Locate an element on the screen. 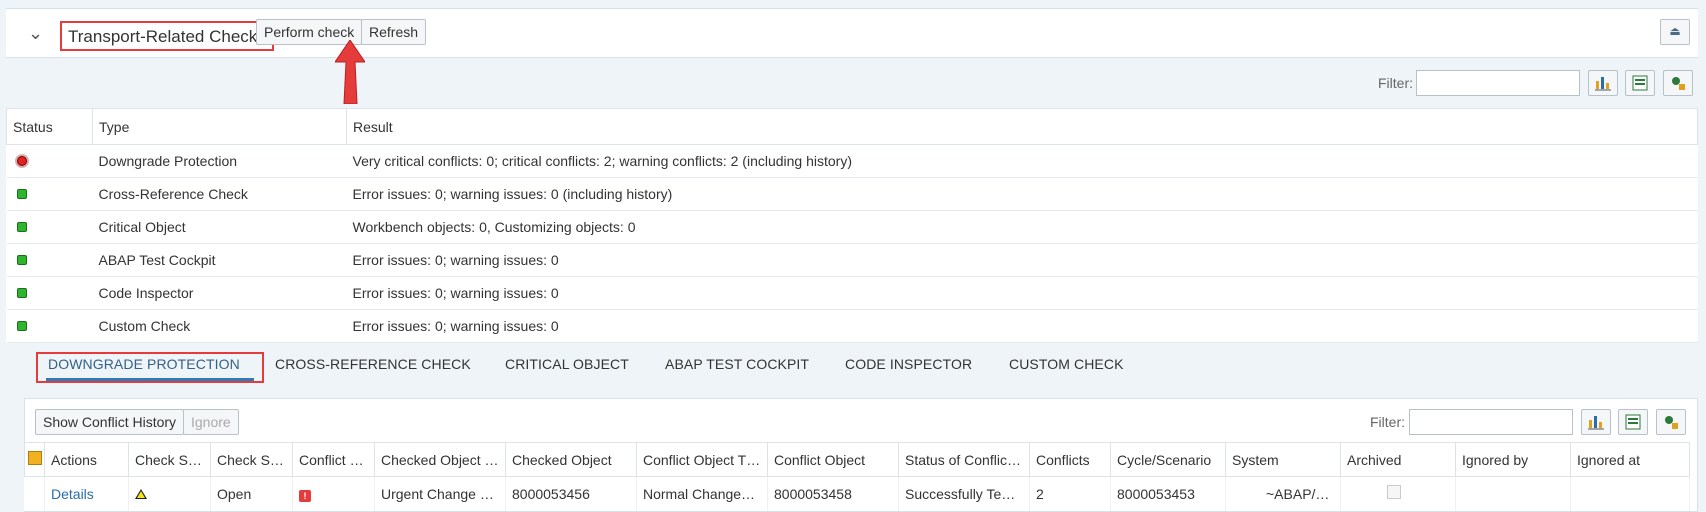 This screenshot has width=1706, height=512. section-title: Transport-Related Checks is located at coordinates (167, 36).